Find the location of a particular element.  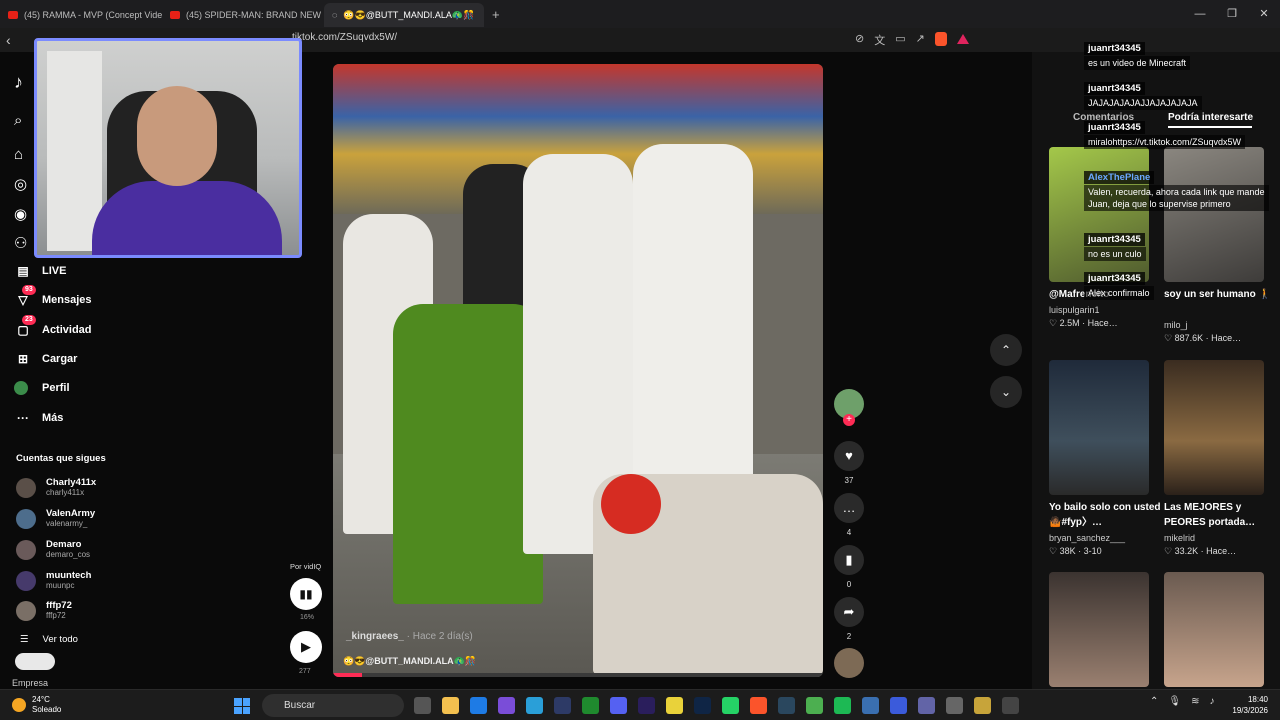

next-video-button: ⌄ is located at coordinates (1006, 392).